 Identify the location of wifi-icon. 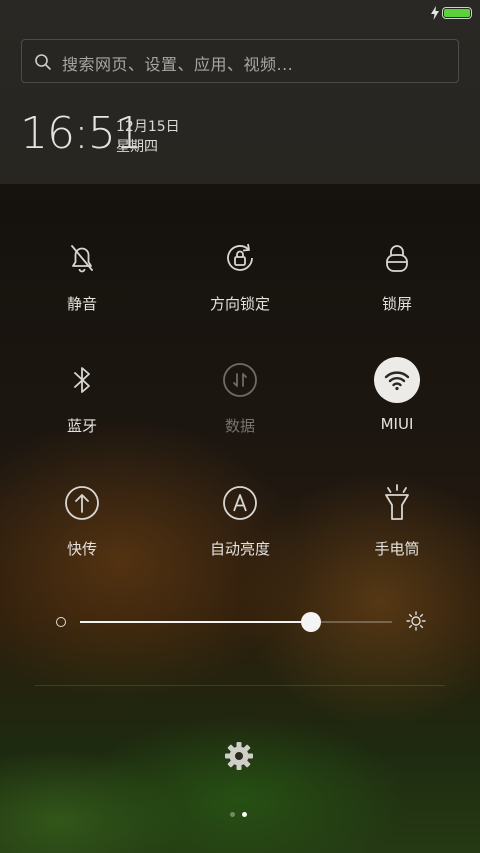
(397, 380).